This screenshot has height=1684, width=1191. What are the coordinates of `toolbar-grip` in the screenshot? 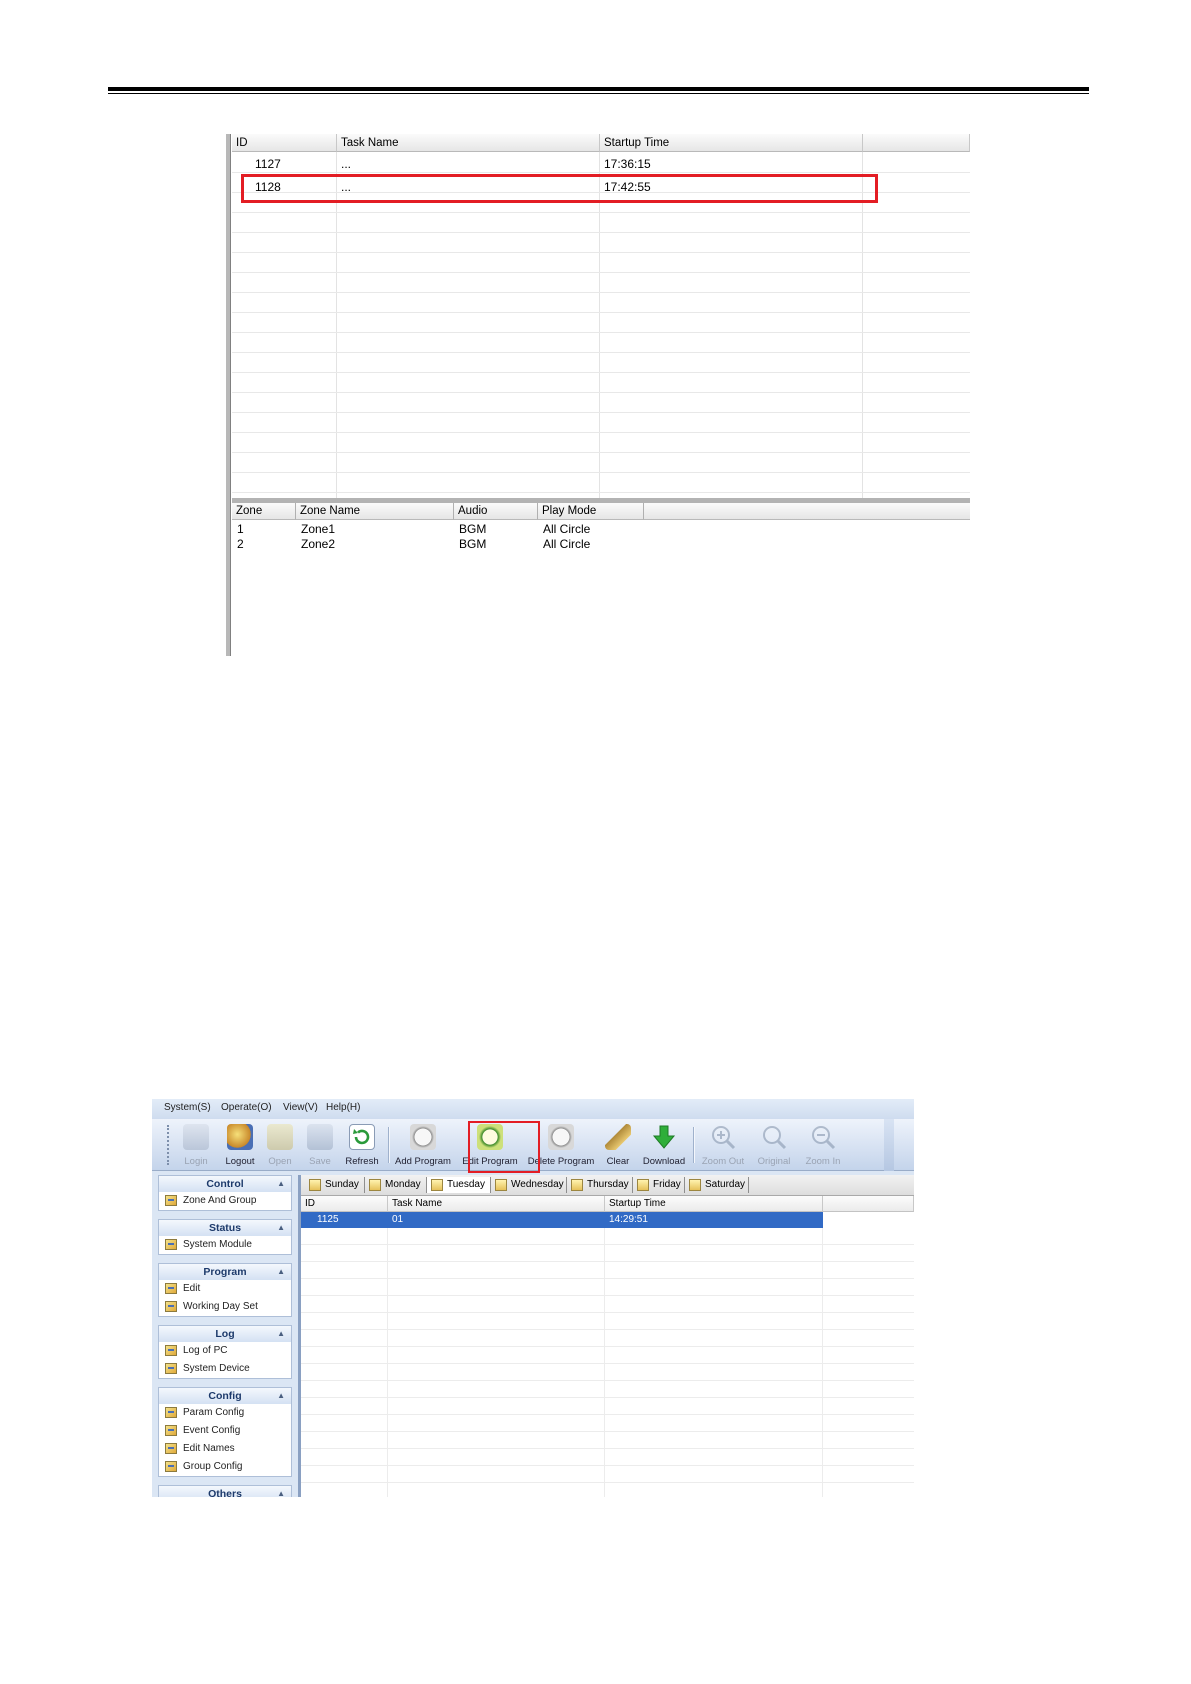 It's located at (169, 1145).